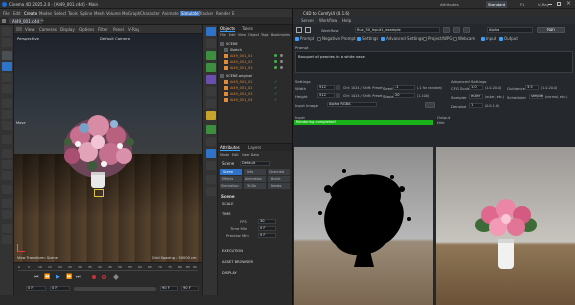  Describe the element at coordinates (26, 21) in the screenshot. I see `document-tab: AI49_001.c4d` at that location.